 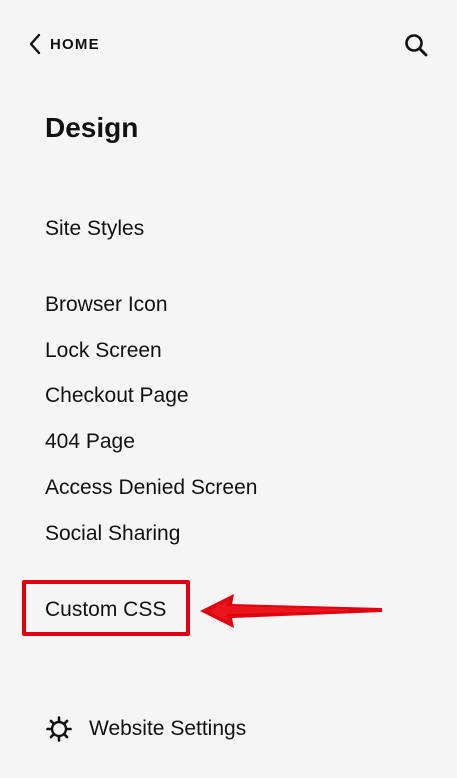 I want to click on nav-item-access-denied-screen: Access Denied Screen, so click(x=151, y=488).